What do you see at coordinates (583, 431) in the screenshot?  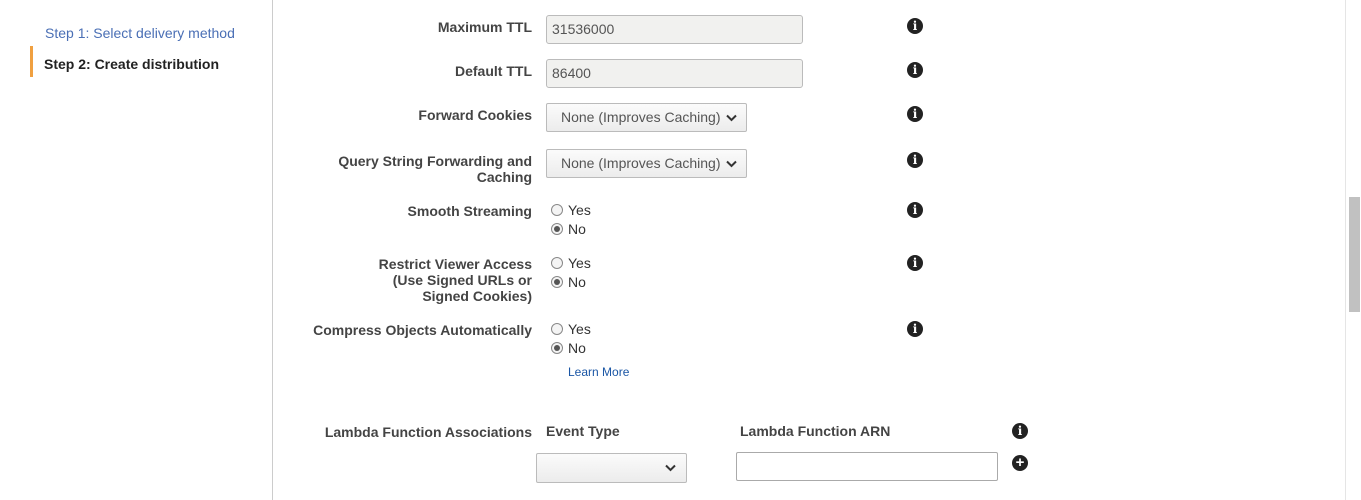 I see `event-type-header: Event Type` at bounding box center [583, 431].